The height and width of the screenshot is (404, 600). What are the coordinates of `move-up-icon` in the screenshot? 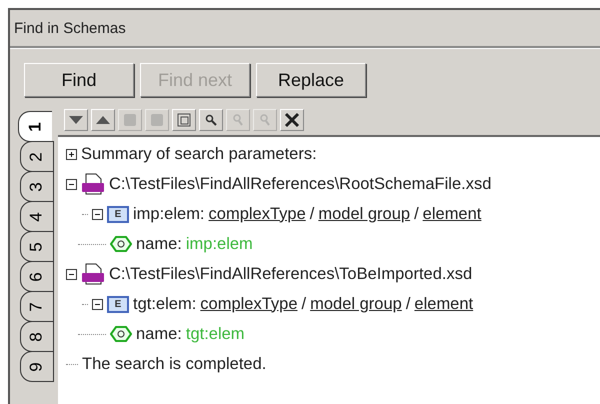 It's located at (103, 120).